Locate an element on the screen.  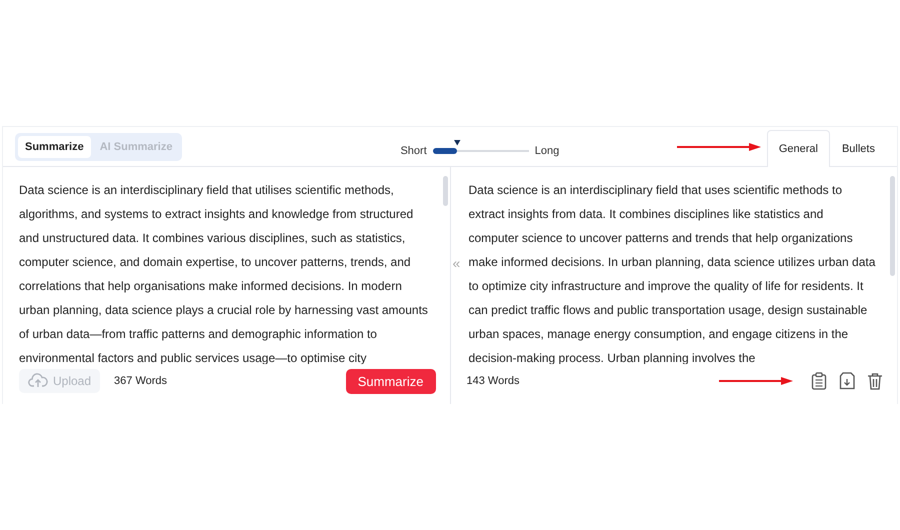
slider-max-label: Long is located at coordinates (547, 150).